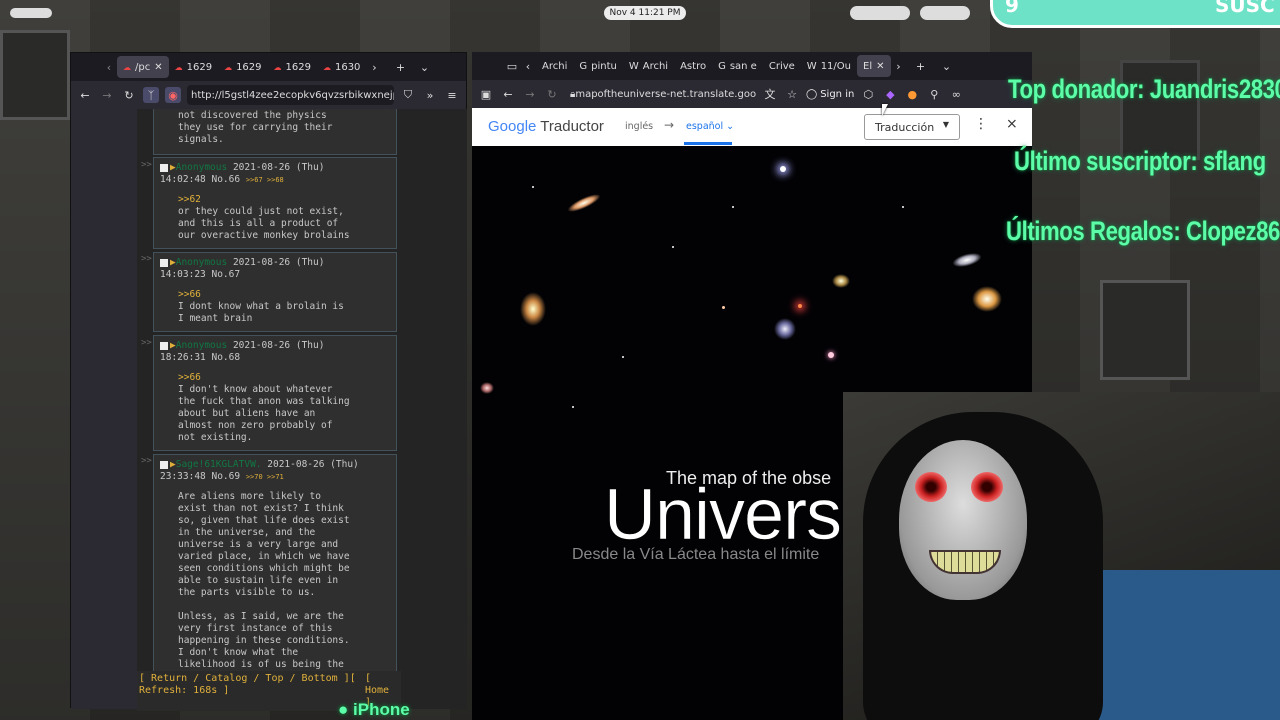  Describe the element at coordinates (730, 126) in the screenshot. I see `chevron-down-icon: ⌄` at that location.